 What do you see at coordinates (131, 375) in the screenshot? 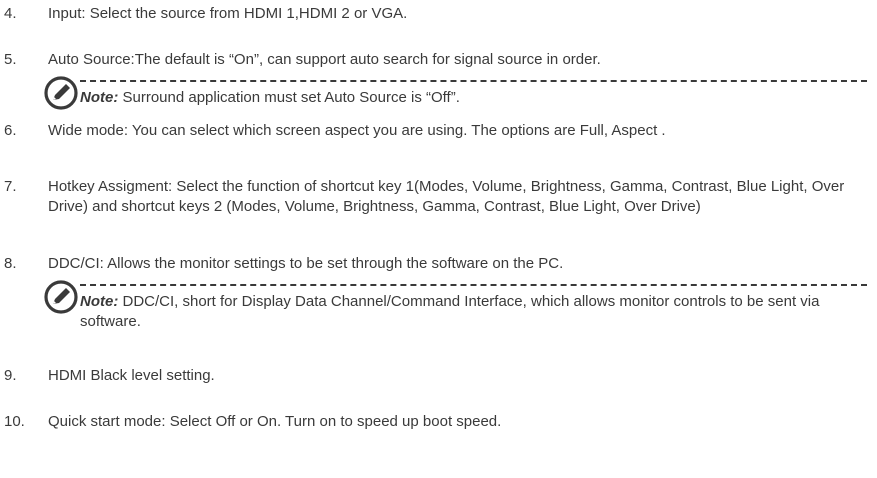
I see `item-text: HDMI Black level setting.` at bounding box center [131, 375].